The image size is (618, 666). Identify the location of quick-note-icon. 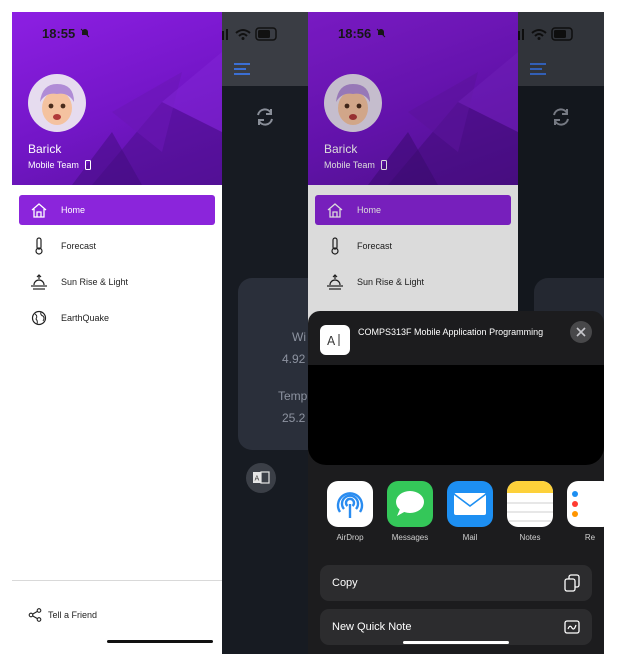
(572, 627).